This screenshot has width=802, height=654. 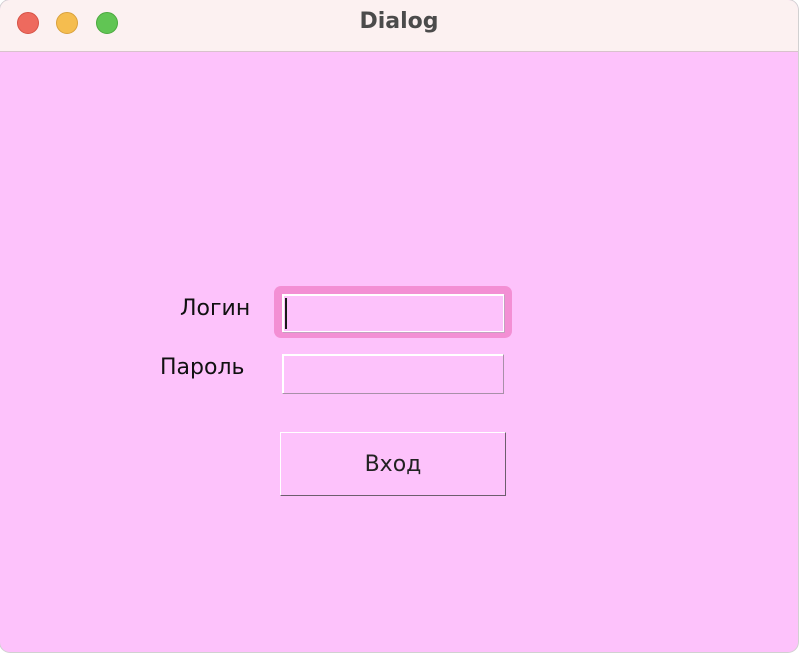 I want to click on title-bar: Dialog, so click(x=399, y=26).